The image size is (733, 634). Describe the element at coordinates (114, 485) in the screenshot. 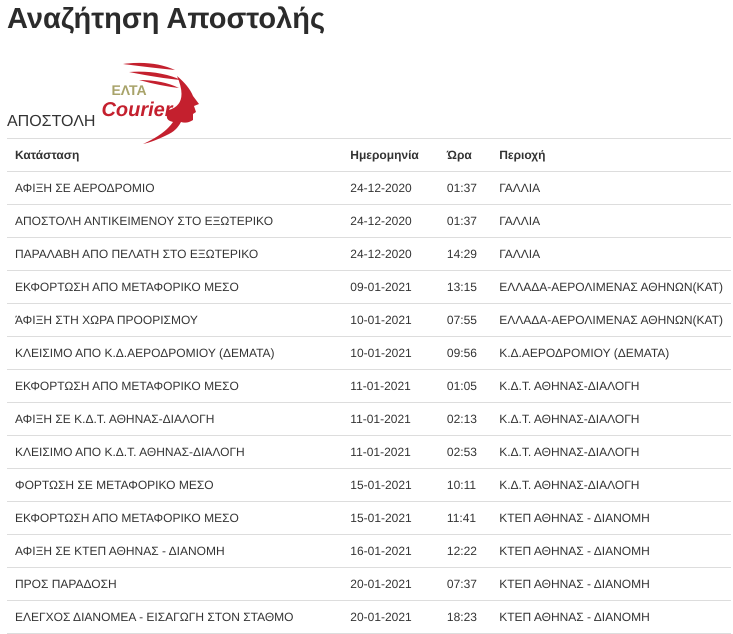

I see `table-cell: ΦΟΡΤΩΣΗ ΣΕ ΜΕΤΑΦΟΡΙΚΟ ΜΕΣΟ` at that location.